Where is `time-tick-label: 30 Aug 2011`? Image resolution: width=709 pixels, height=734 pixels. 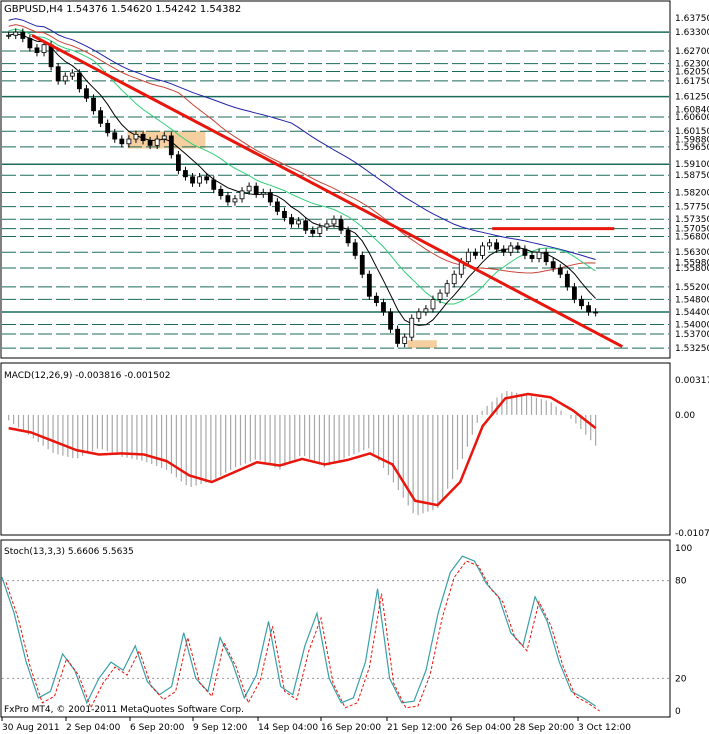 time-tick-label: 30 Aug 2011 is located at coordinates (31, 728).